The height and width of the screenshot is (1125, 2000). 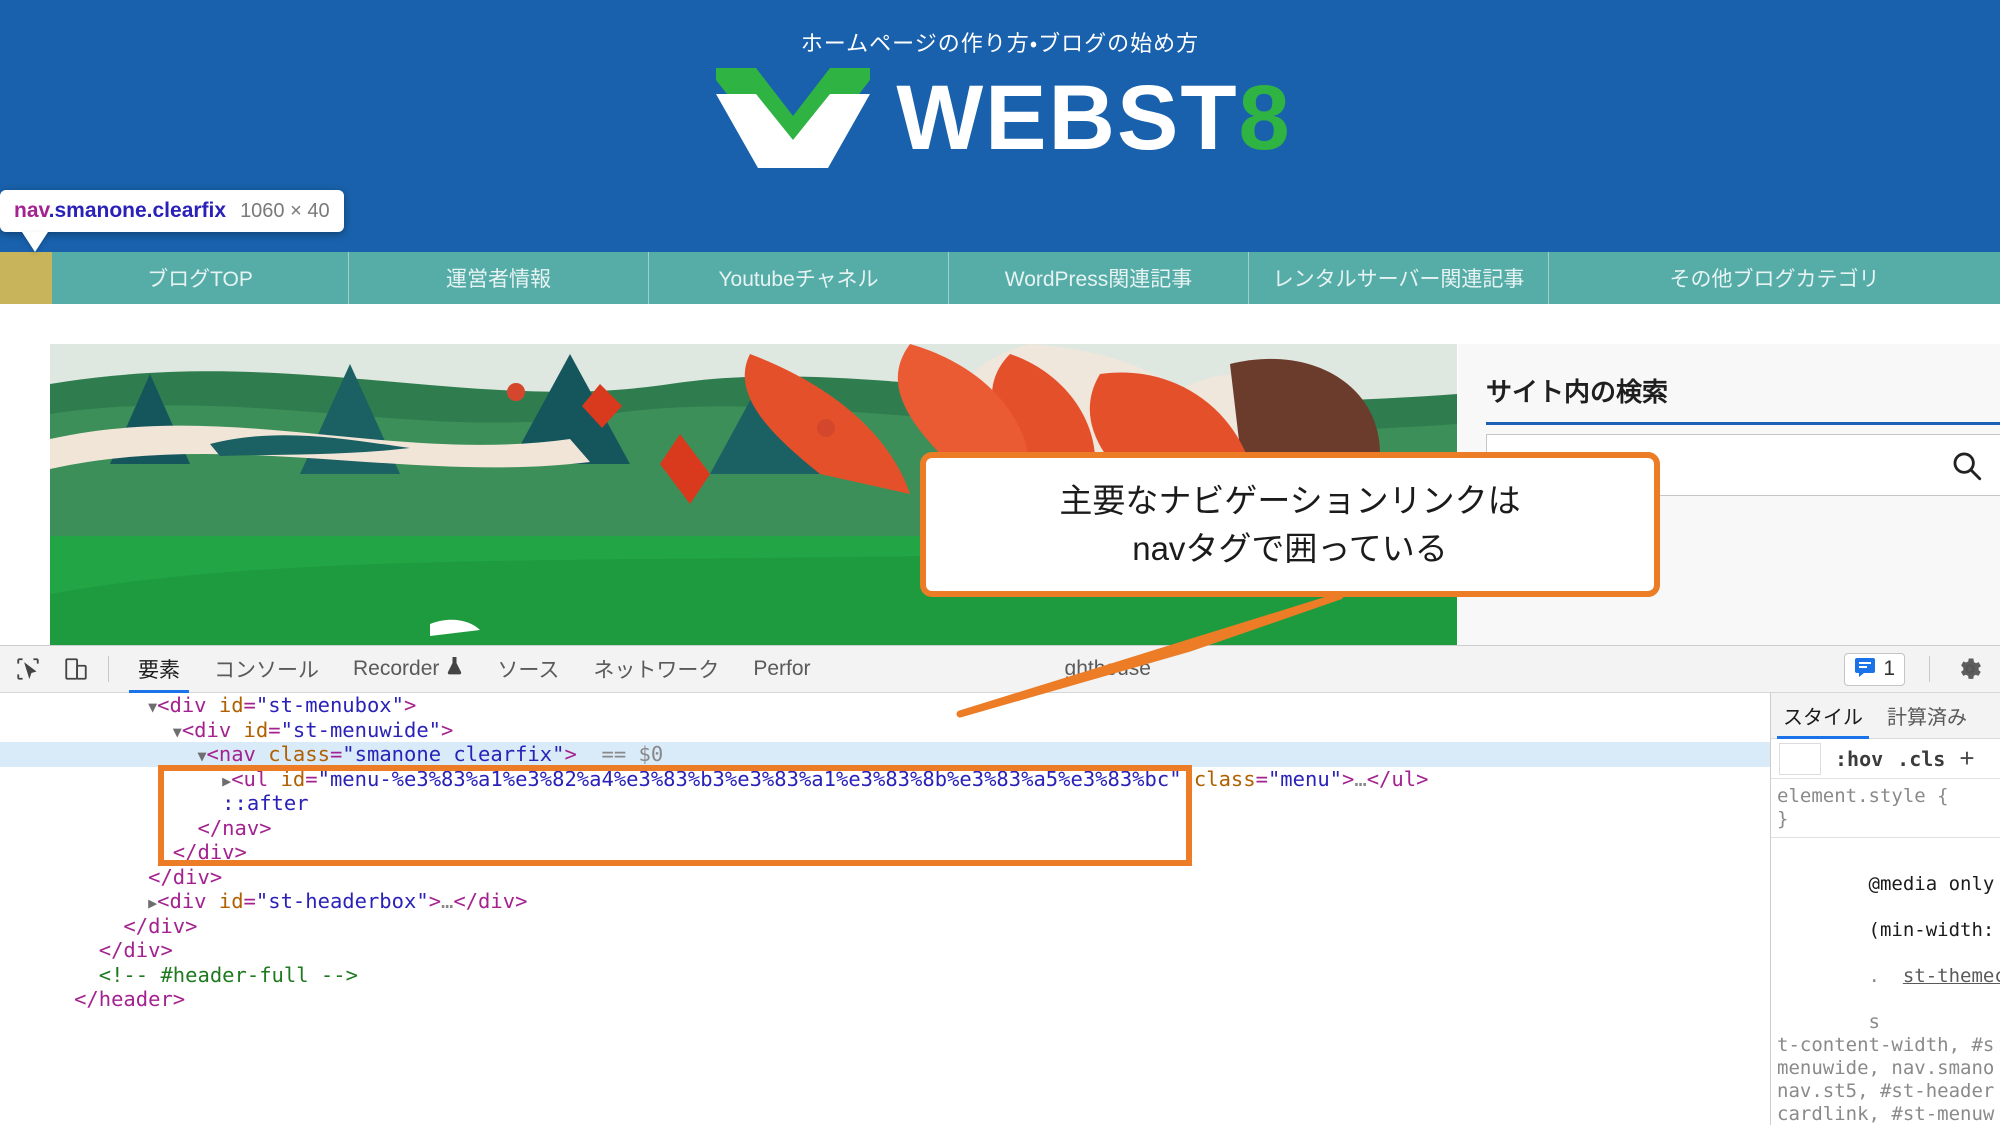 What do you see at coordinates (1000, 43) in the screenshot?
I see `site-tagline: ホームページの作り方・ブログの始め方` at bounding box center [1000, 43].